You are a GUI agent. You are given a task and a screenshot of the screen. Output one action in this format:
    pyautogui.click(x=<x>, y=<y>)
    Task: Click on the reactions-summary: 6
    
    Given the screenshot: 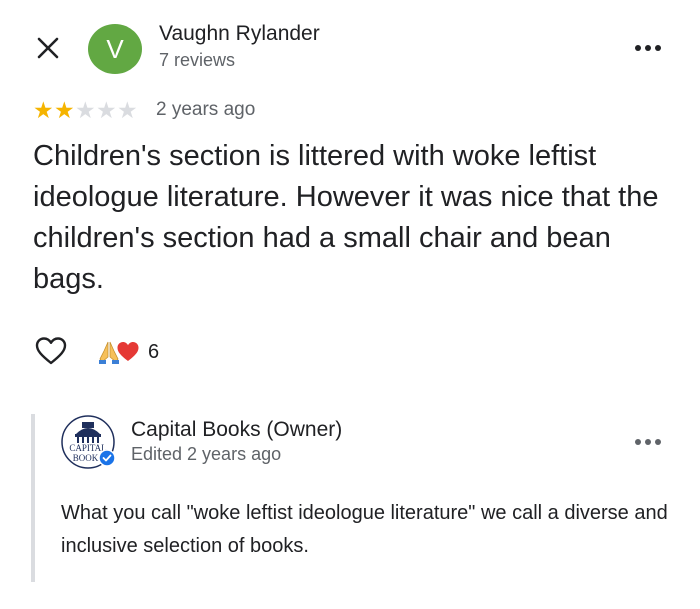 What is the action you would take?
    pyautogui.click(x=127, y=352)
    